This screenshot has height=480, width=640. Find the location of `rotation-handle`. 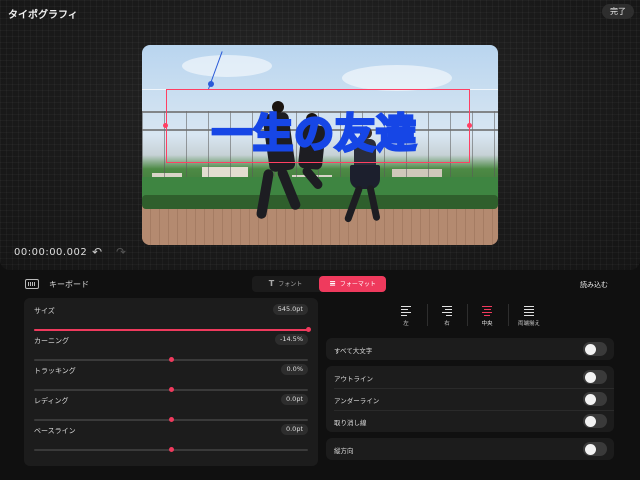

rotation-handle is located at coordinates (211, 84).